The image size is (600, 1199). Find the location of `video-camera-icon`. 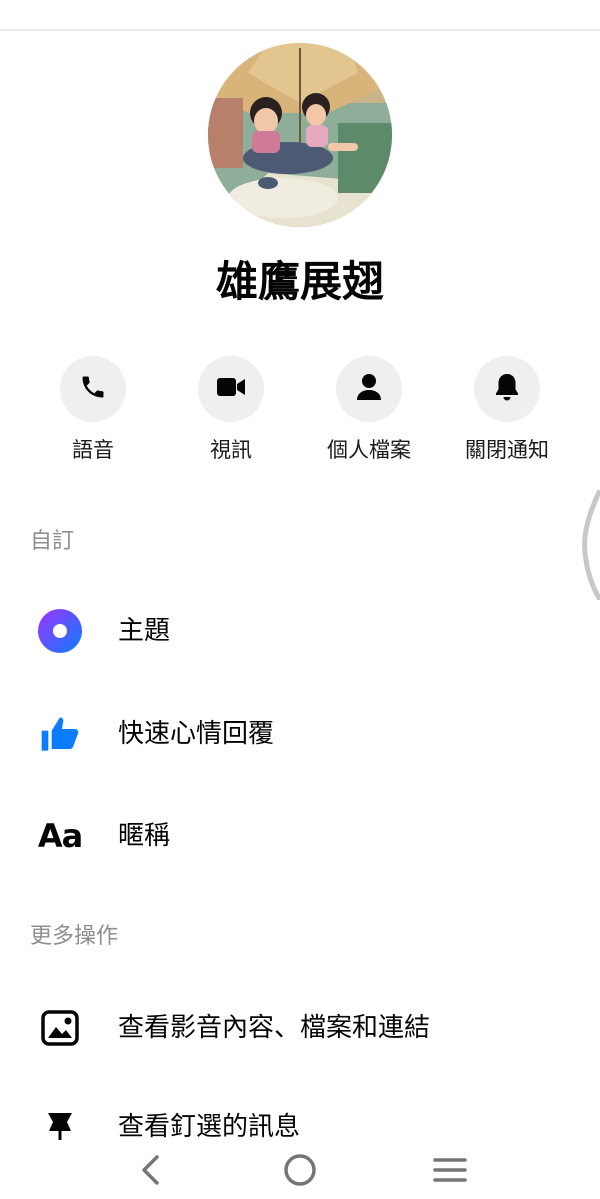

video-camera-icon is located at coordinates (231, 389).